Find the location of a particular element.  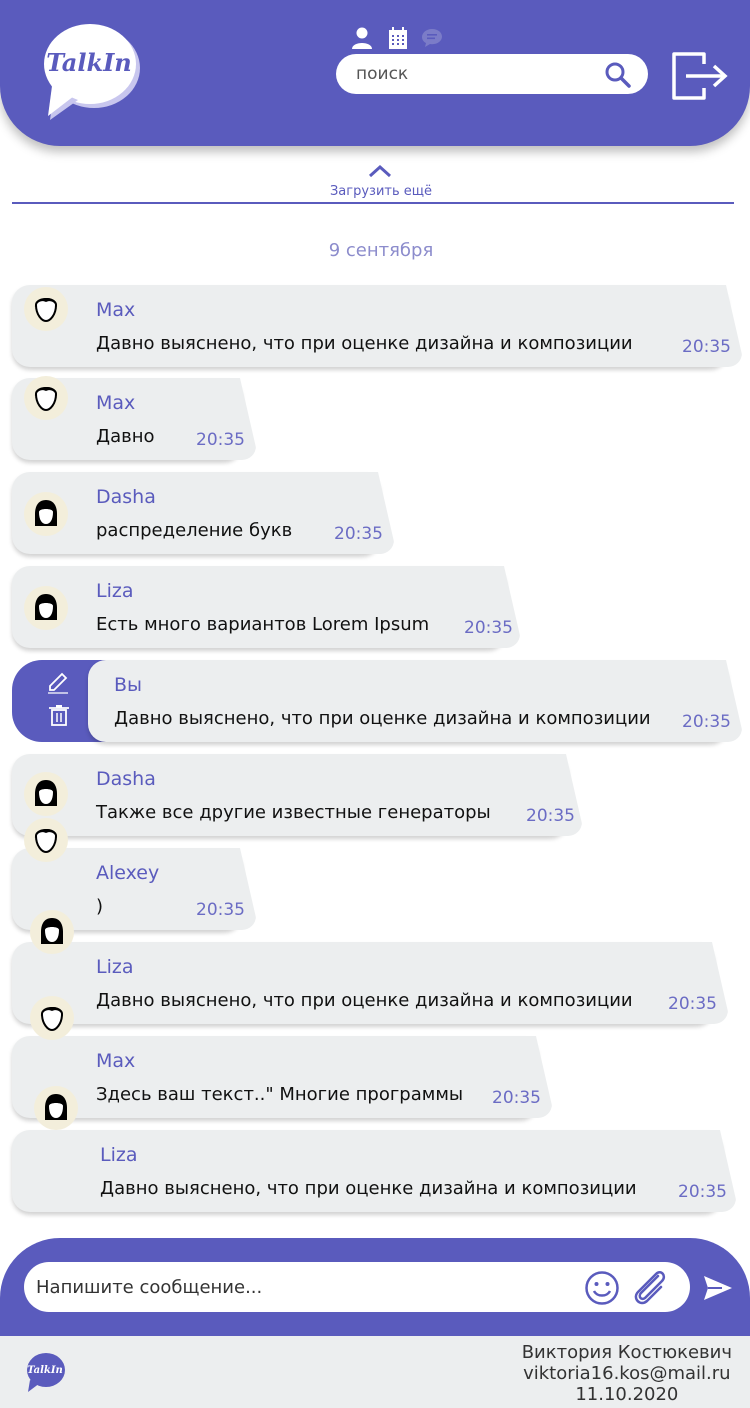

avatar-alexey is located at coordinates (46, 840).